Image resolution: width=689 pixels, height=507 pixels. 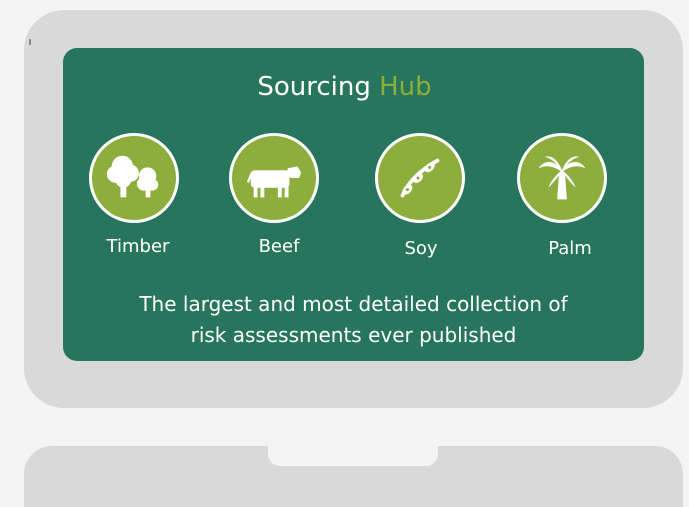 I want to click on hub-title: Sourcing Hub, so click(x=344, y=87).